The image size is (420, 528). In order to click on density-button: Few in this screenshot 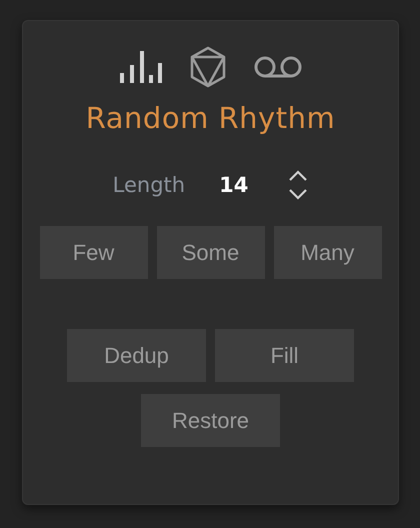, I will do `click(94, 252)`.